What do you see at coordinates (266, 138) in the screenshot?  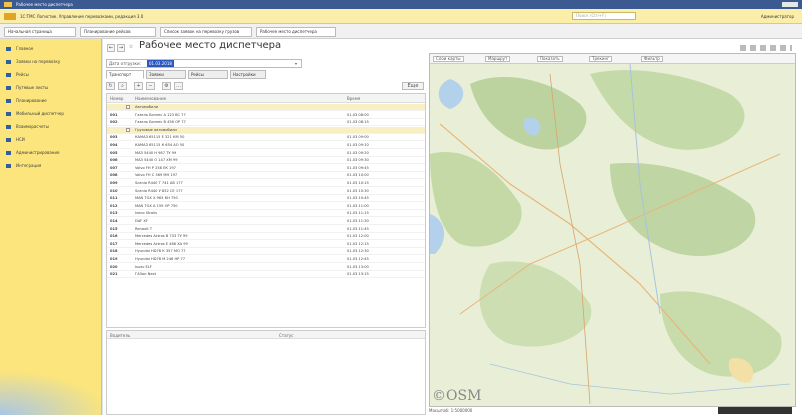 I see `table-row: 003 КАМАЗ 65115 Е 321 КМ 50 01.03 09:00` at bounding box center [266, 138].